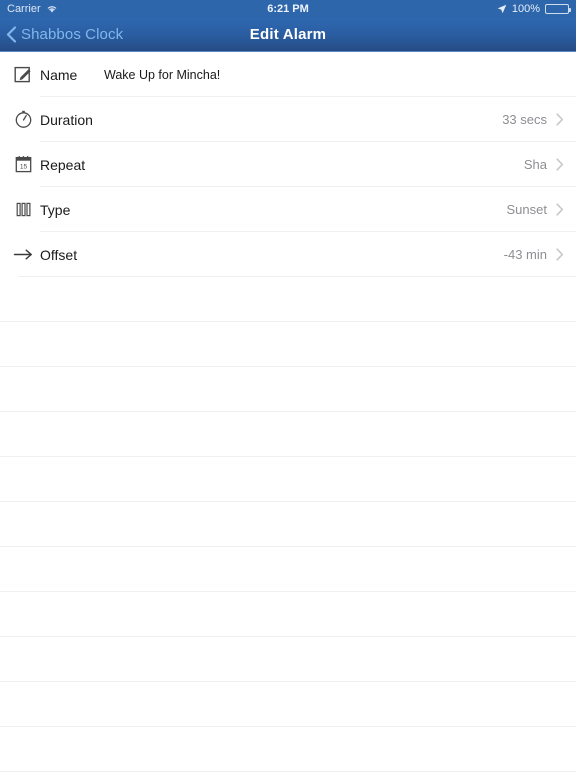 This screenshot has height=772, width=576. I want to click on row-accessory-offset: -43 min, so click(540, 254).